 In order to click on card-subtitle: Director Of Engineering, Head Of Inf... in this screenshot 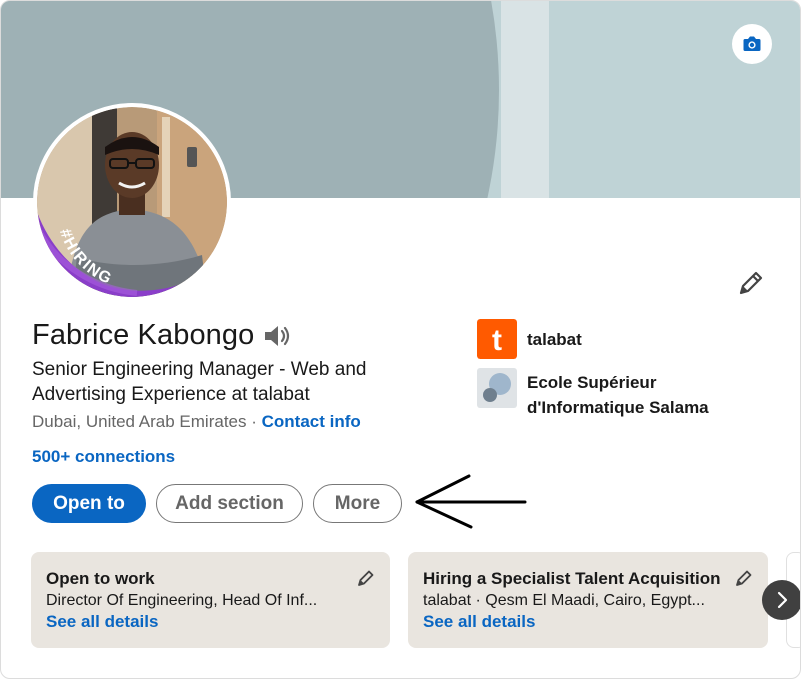, I will do `click(182, 600)`.